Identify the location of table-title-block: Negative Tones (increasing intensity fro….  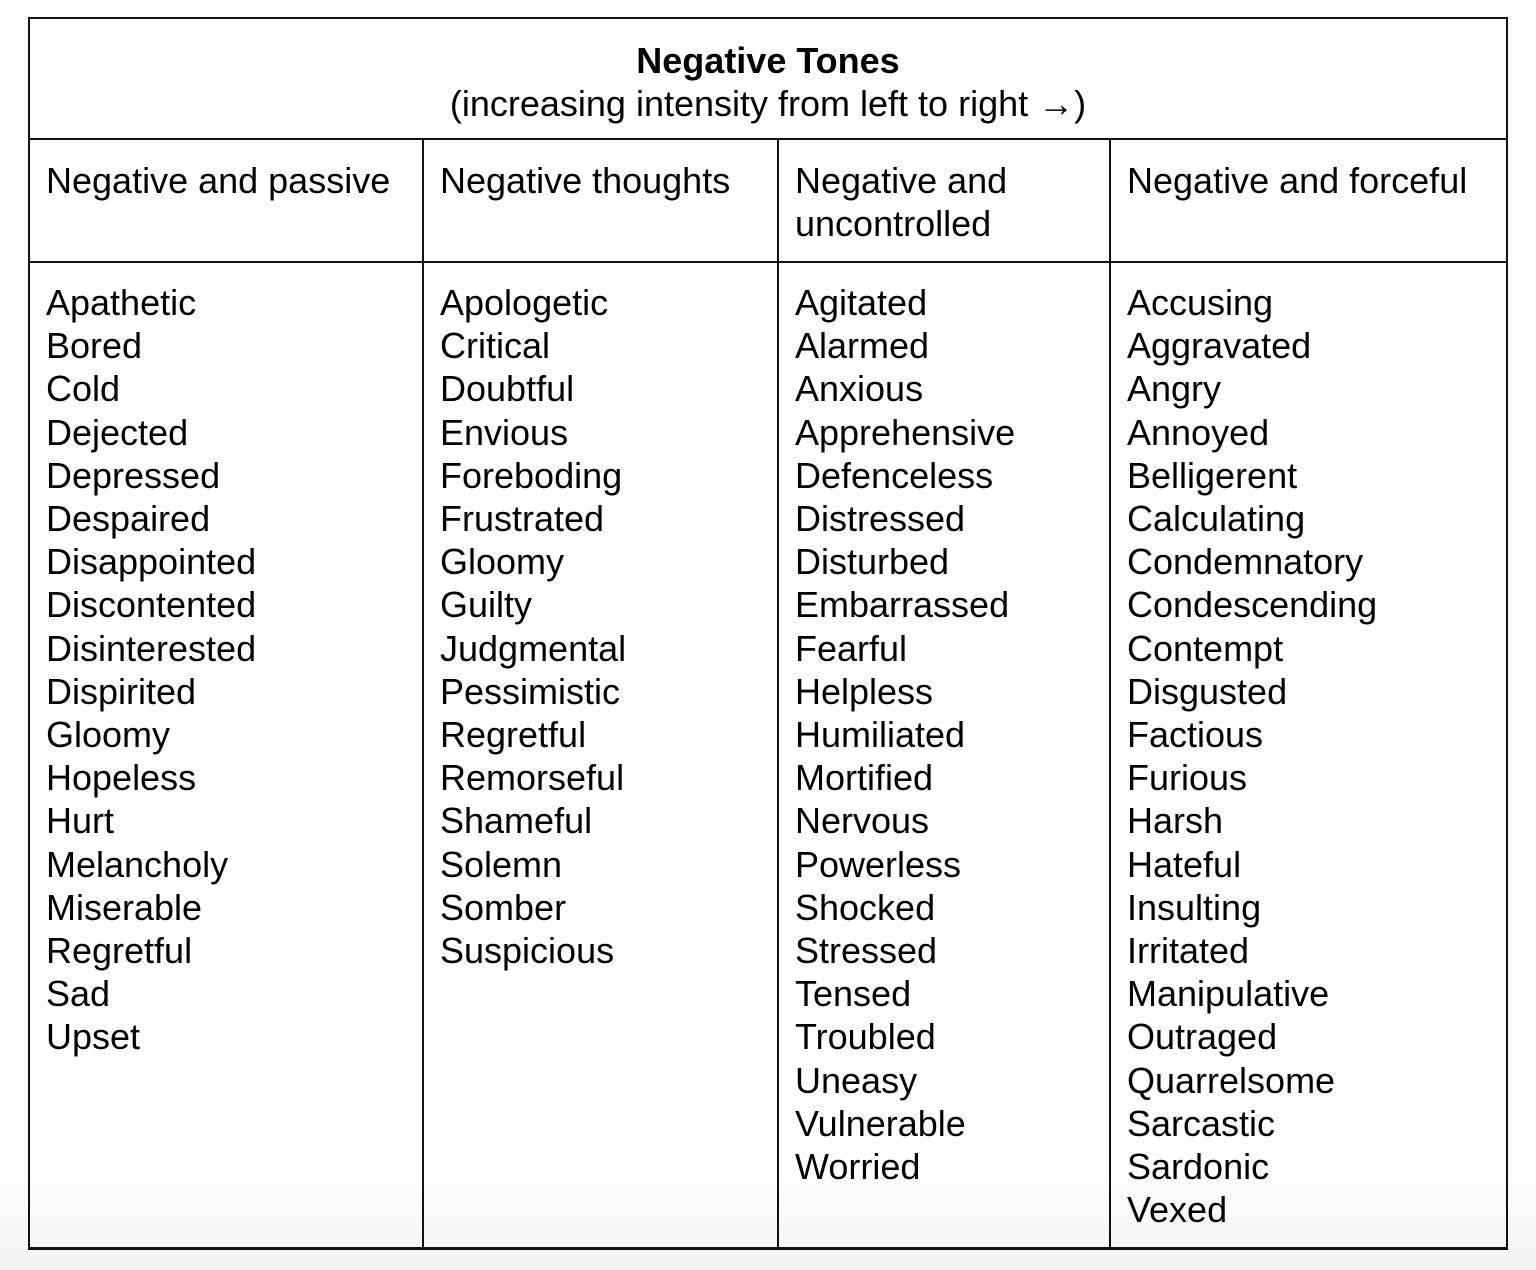
(768, 79).